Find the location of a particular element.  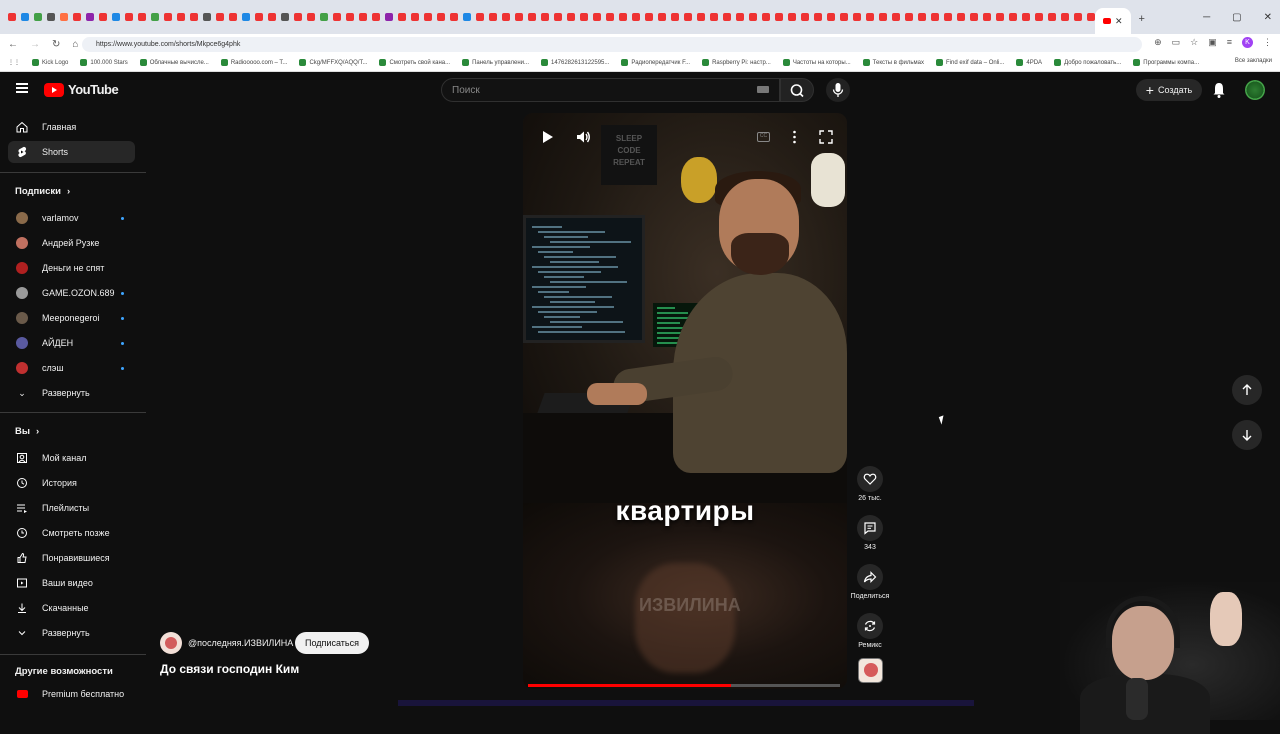

bookmark-item: Тексты в фильмах is located at coordinates (893, 62).